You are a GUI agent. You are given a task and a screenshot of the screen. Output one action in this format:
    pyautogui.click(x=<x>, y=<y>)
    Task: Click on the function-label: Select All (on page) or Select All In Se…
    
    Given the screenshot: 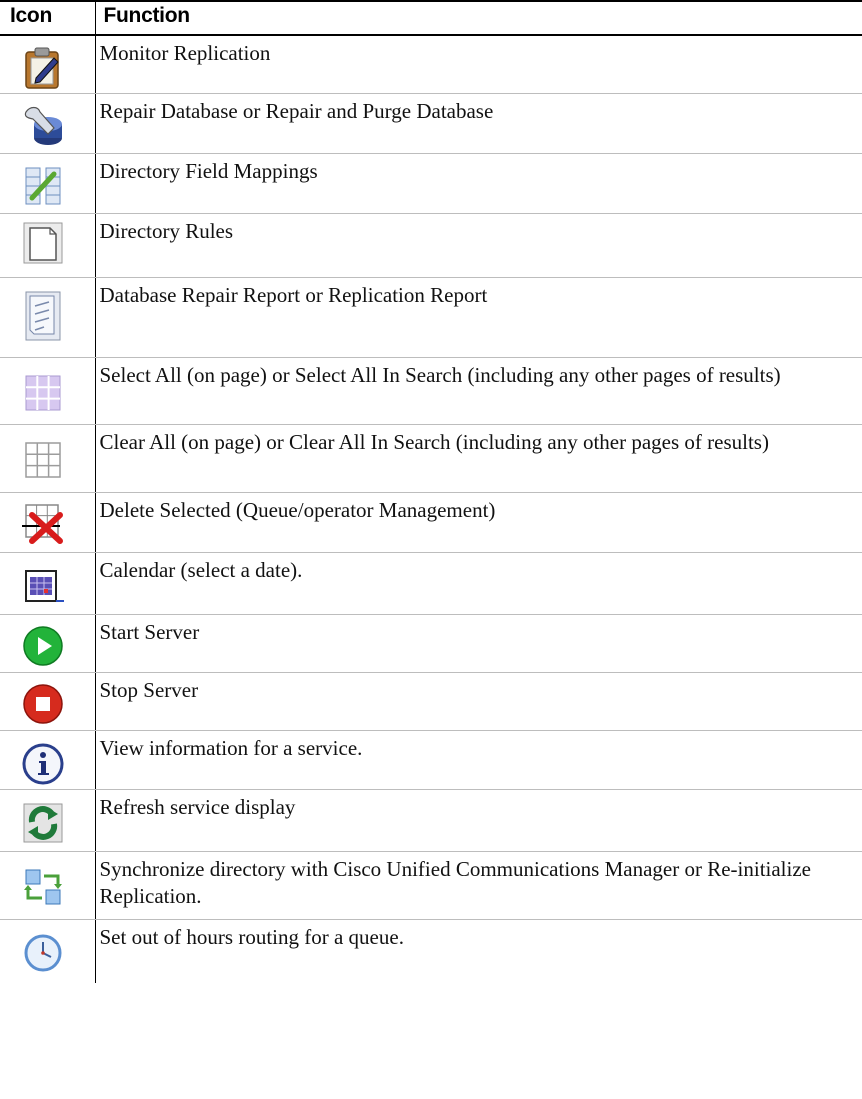 What is the action you would take?
    pyautogui.click(x=478, y=391)
    